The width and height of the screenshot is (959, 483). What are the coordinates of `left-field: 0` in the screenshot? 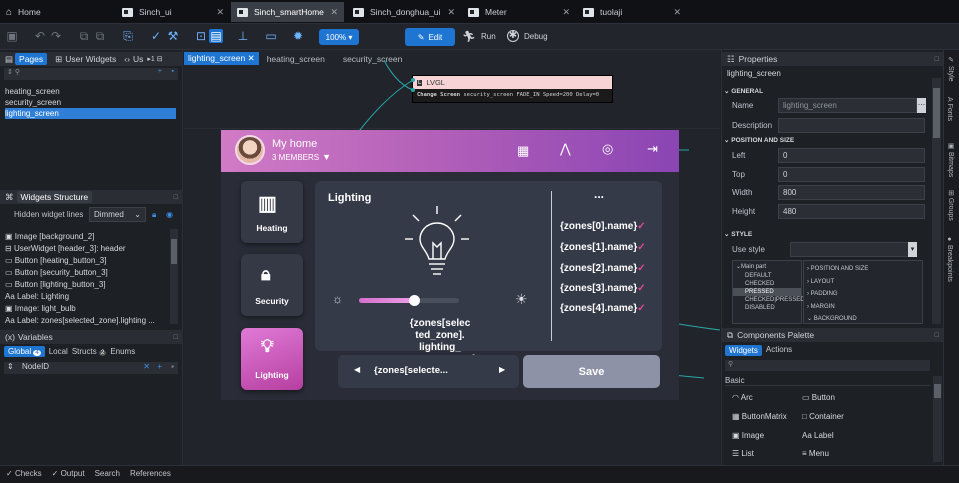 It's located at (851, 155).